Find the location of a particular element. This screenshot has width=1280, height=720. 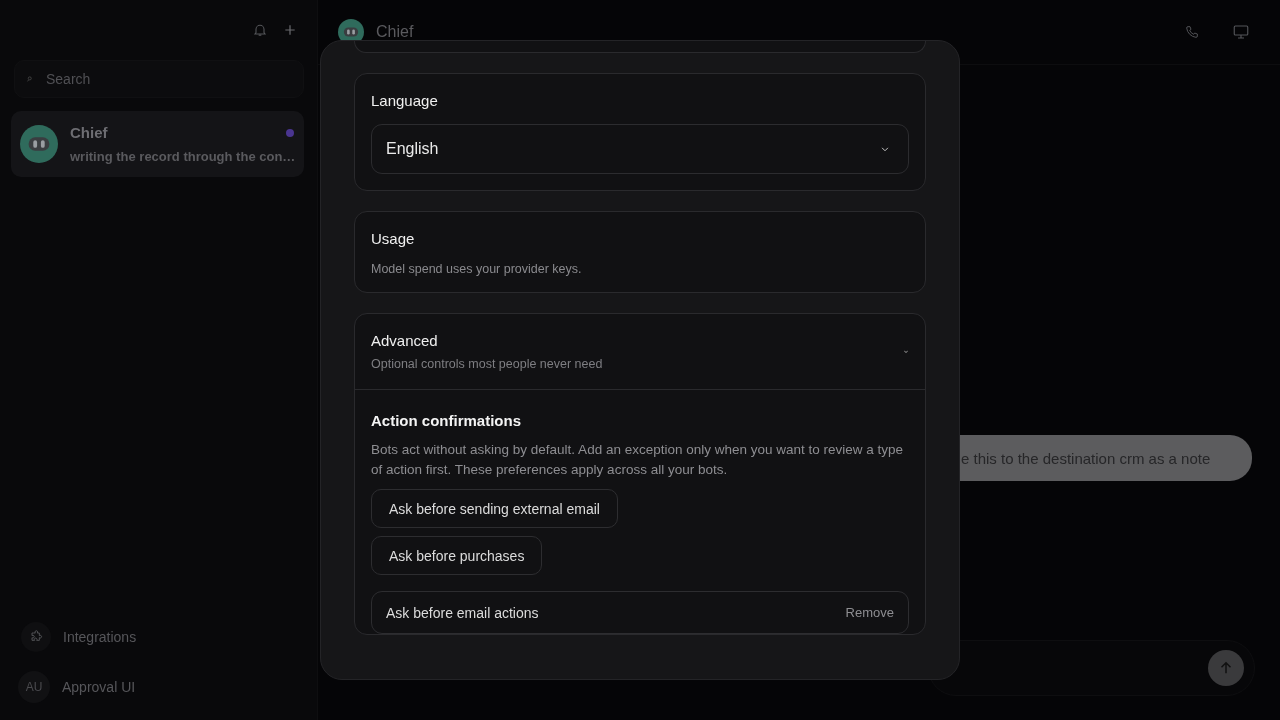

rule-label: Ask before email actions is located at coordinates (462, 612).